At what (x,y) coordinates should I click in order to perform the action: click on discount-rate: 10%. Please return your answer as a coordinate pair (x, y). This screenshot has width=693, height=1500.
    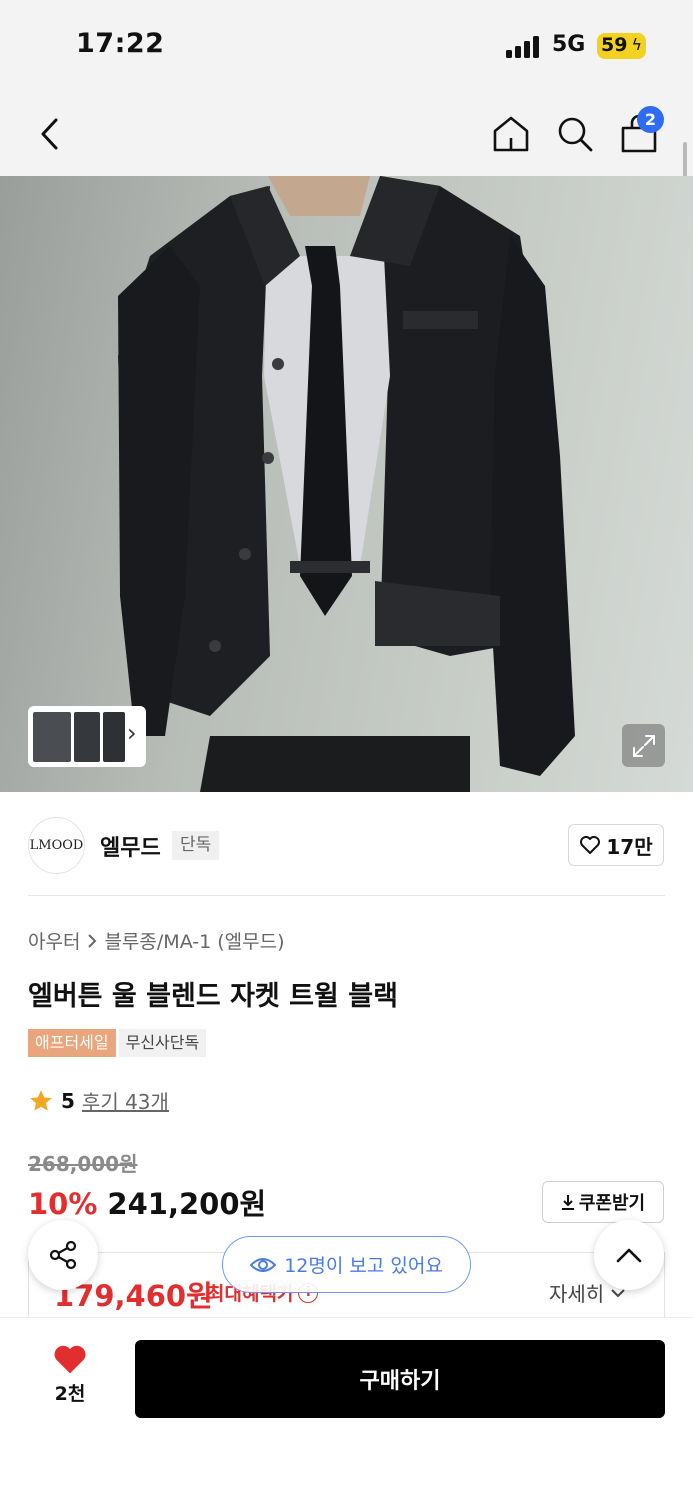
    Looking at the image, I should click on (63, 1204).